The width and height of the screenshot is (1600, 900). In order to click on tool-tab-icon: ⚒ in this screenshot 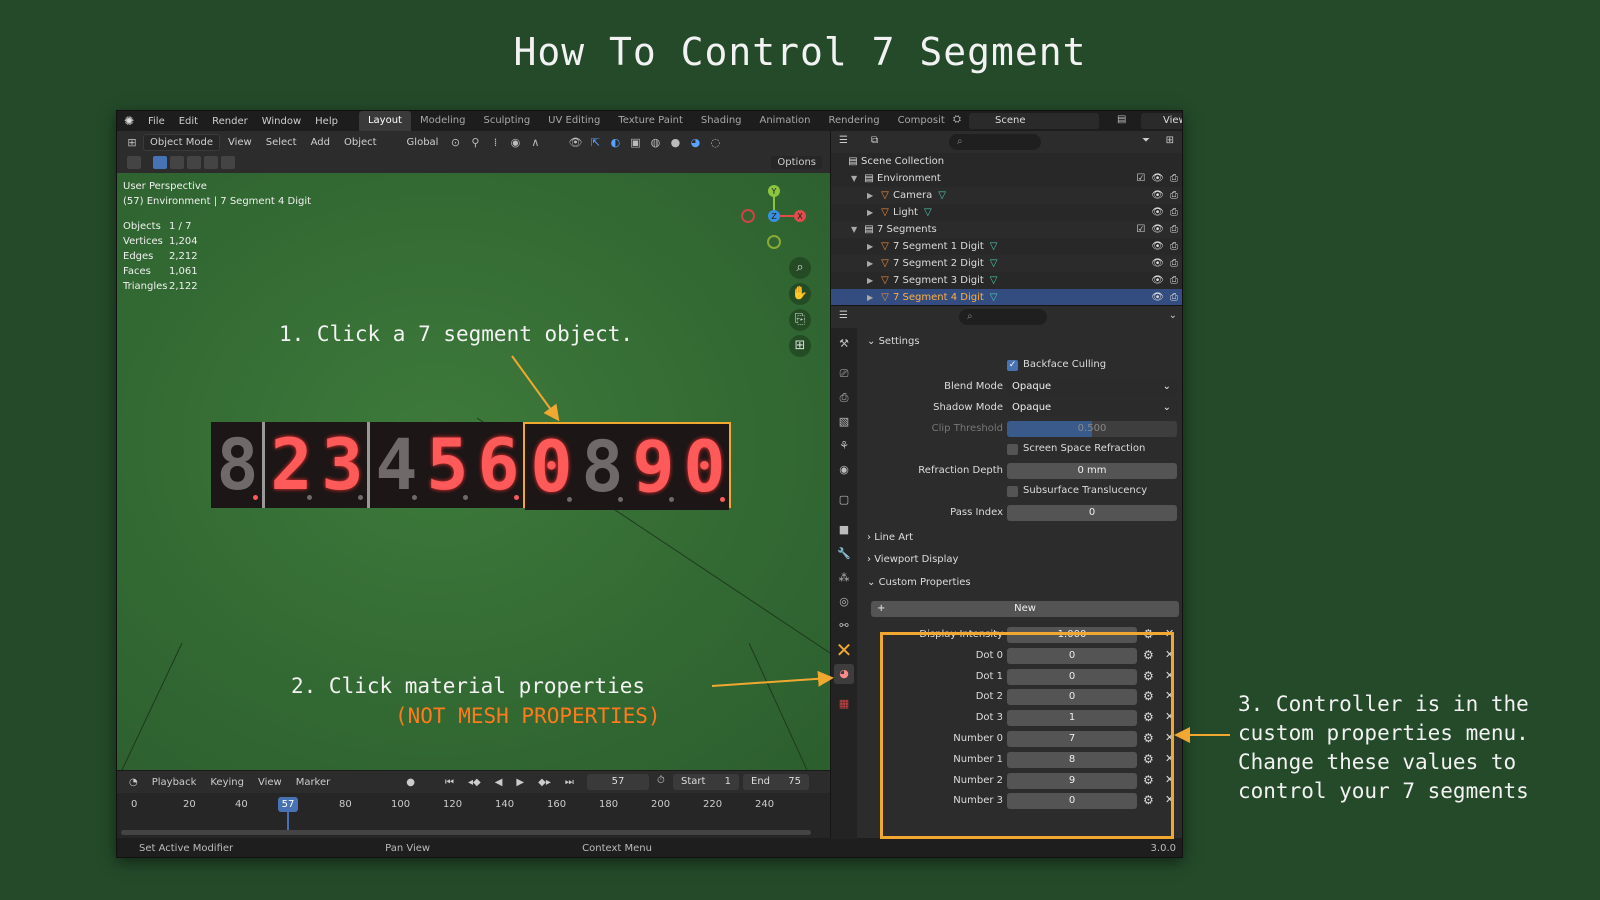, I will do `click(844, 344)`.